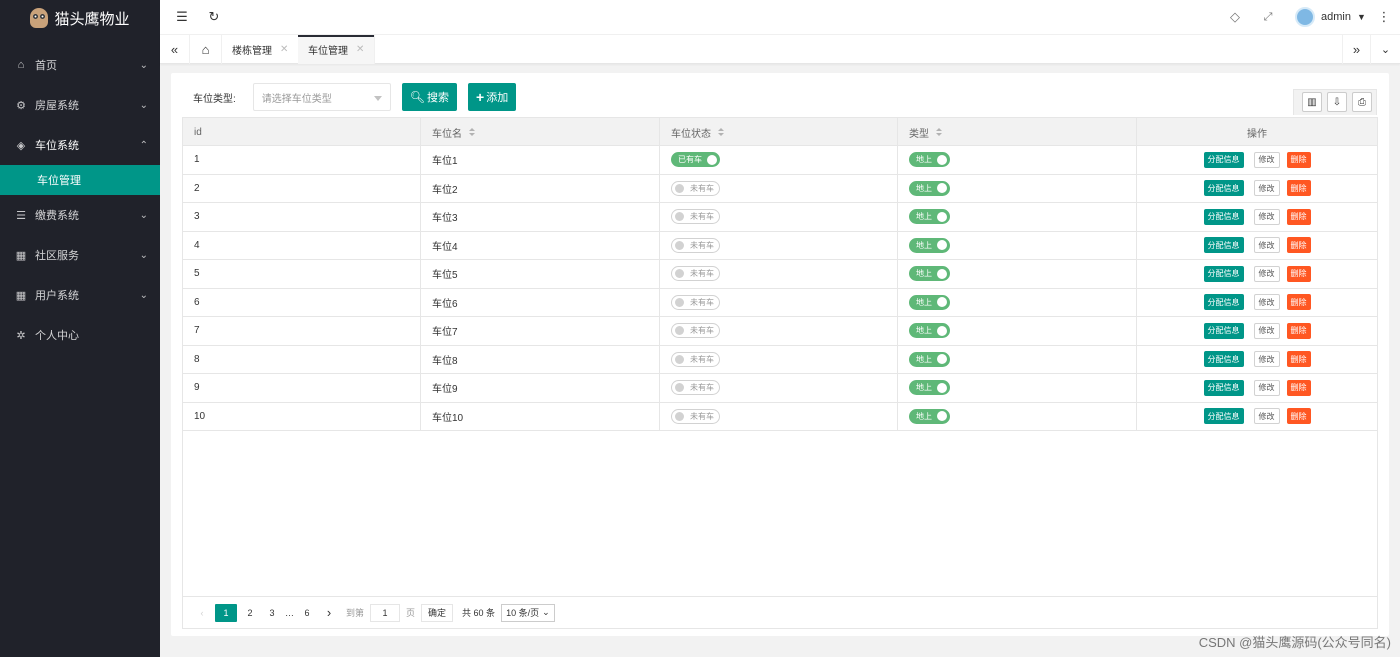  Describe the element at coordinates (80, 335) in the screenshot. I see `sidebar-item-personal-center: ✲ 个人中心` at that location.